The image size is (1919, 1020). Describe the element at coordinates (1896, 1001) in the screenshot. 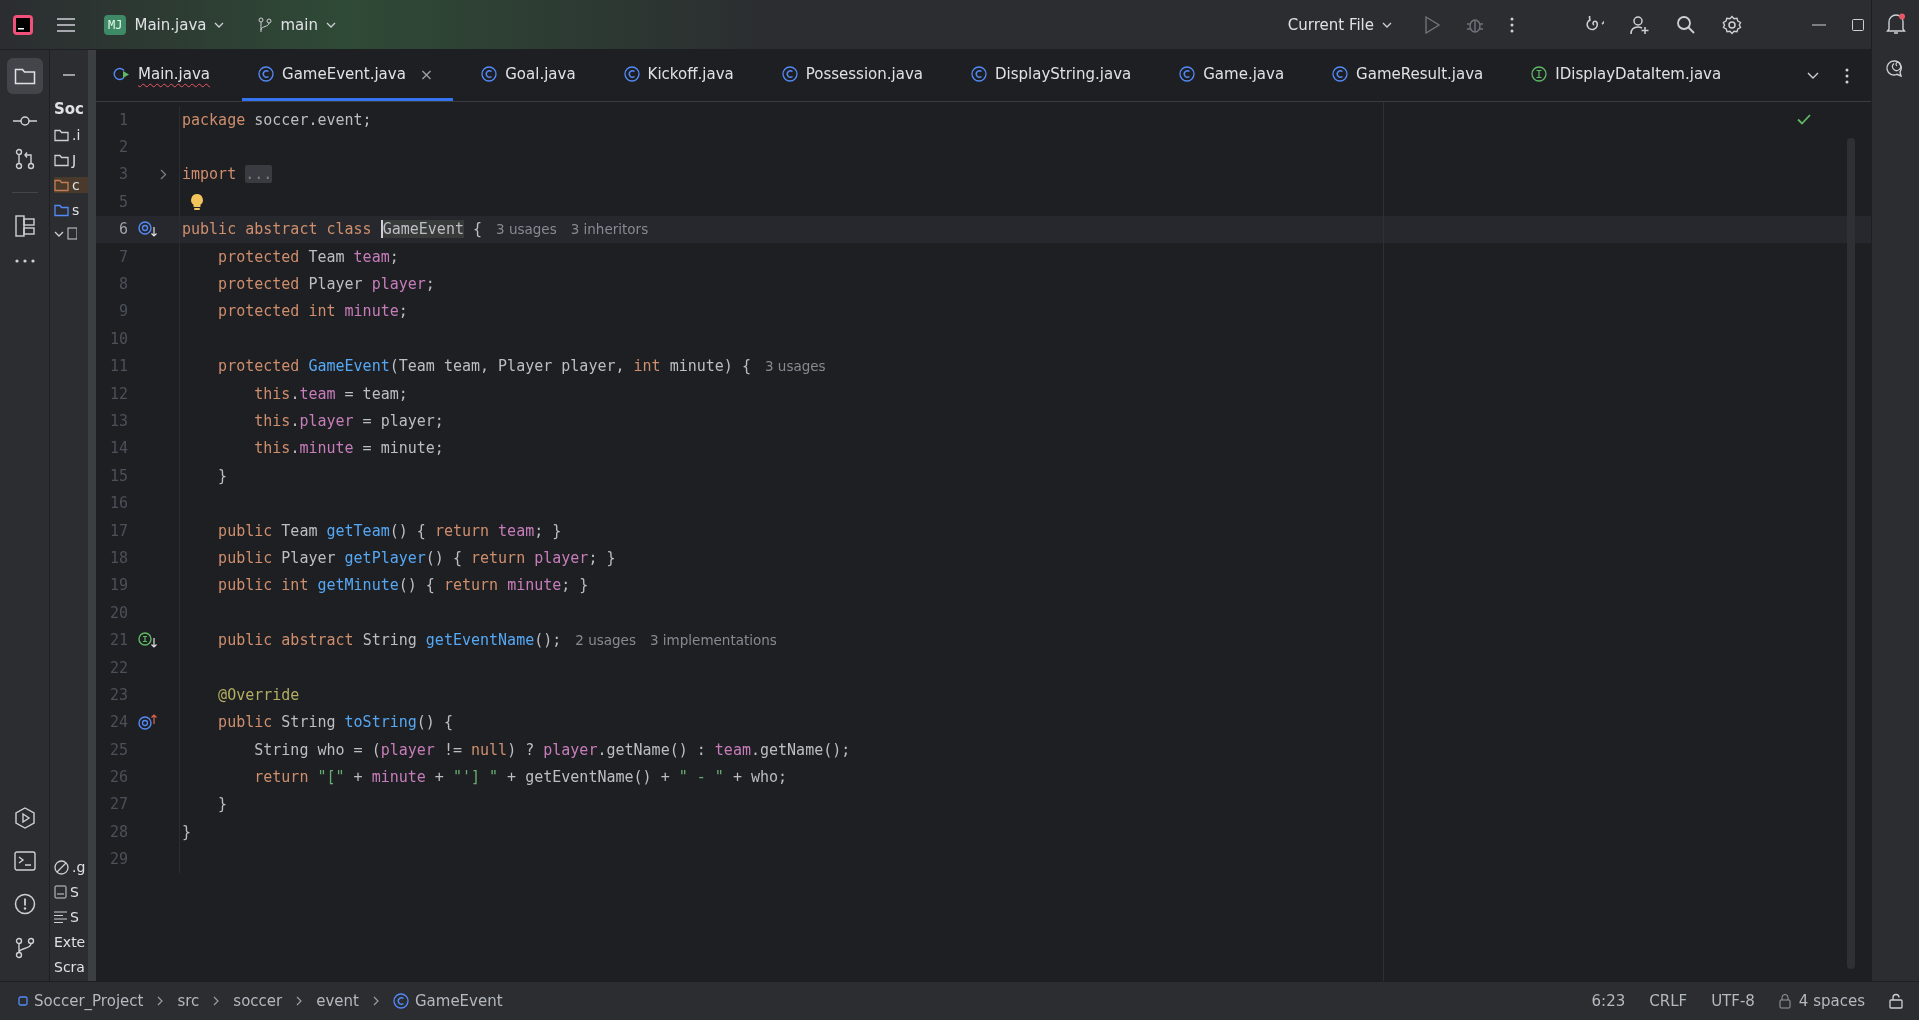

I see `lock-icon` at that location.